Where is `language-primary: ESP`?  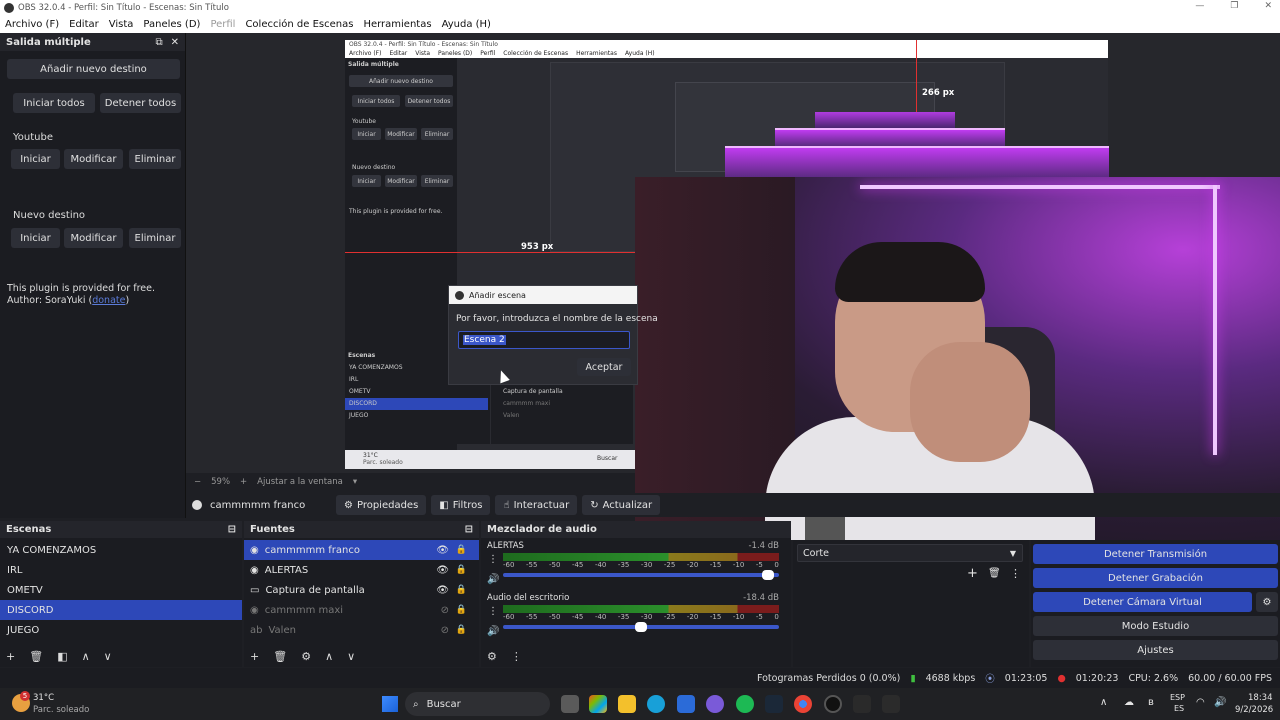 language-primary: ESP is located at coordinates (1177, 697).